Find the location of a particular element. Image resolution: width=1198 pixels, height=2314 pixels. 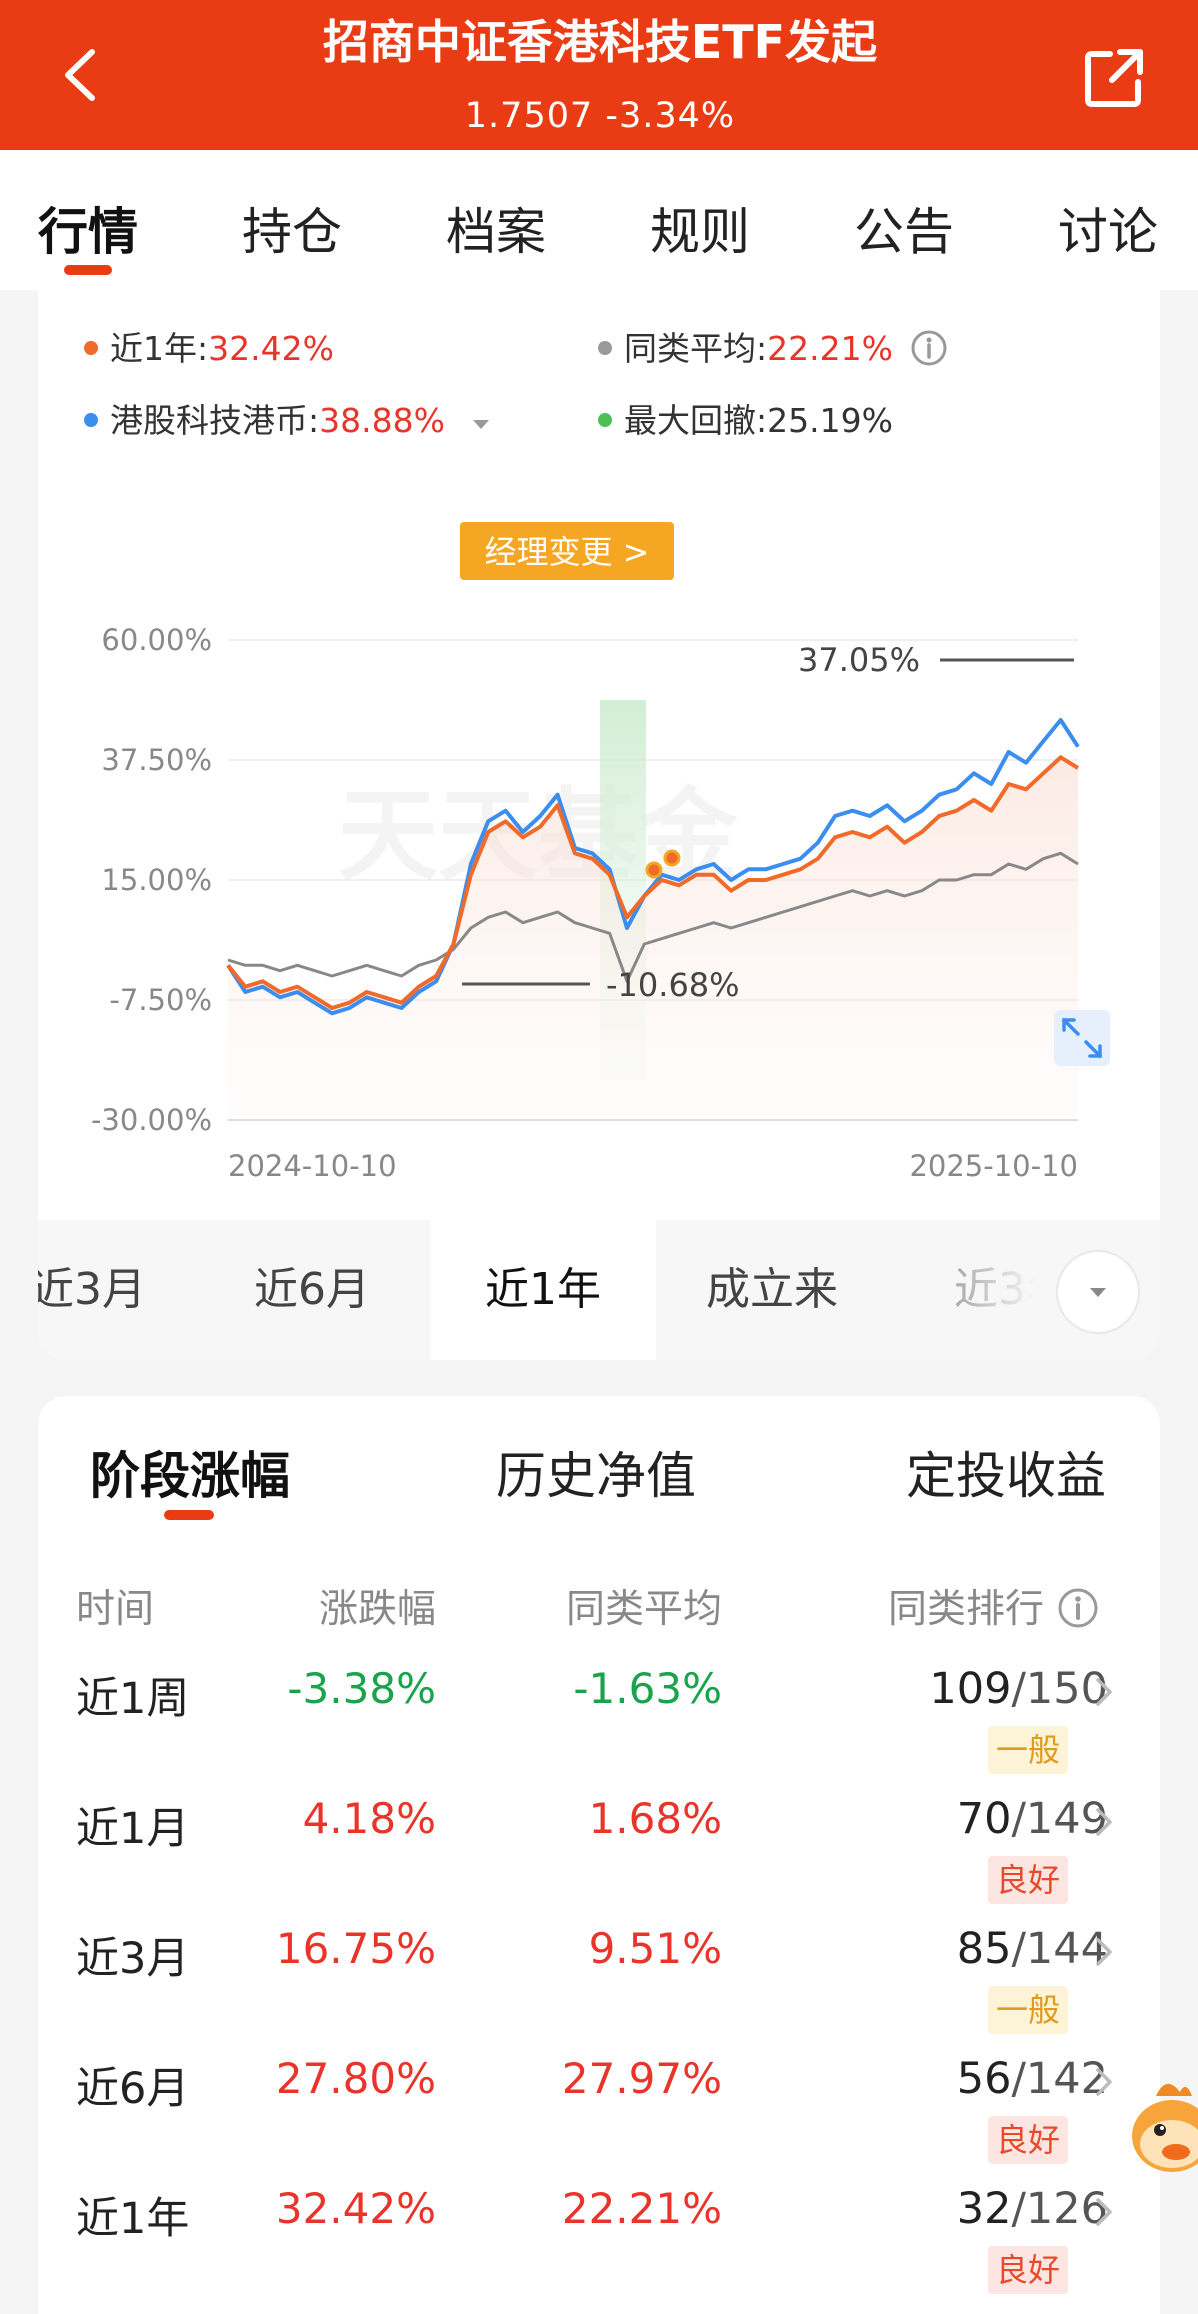

back-button is located at coordinates (82, 75).